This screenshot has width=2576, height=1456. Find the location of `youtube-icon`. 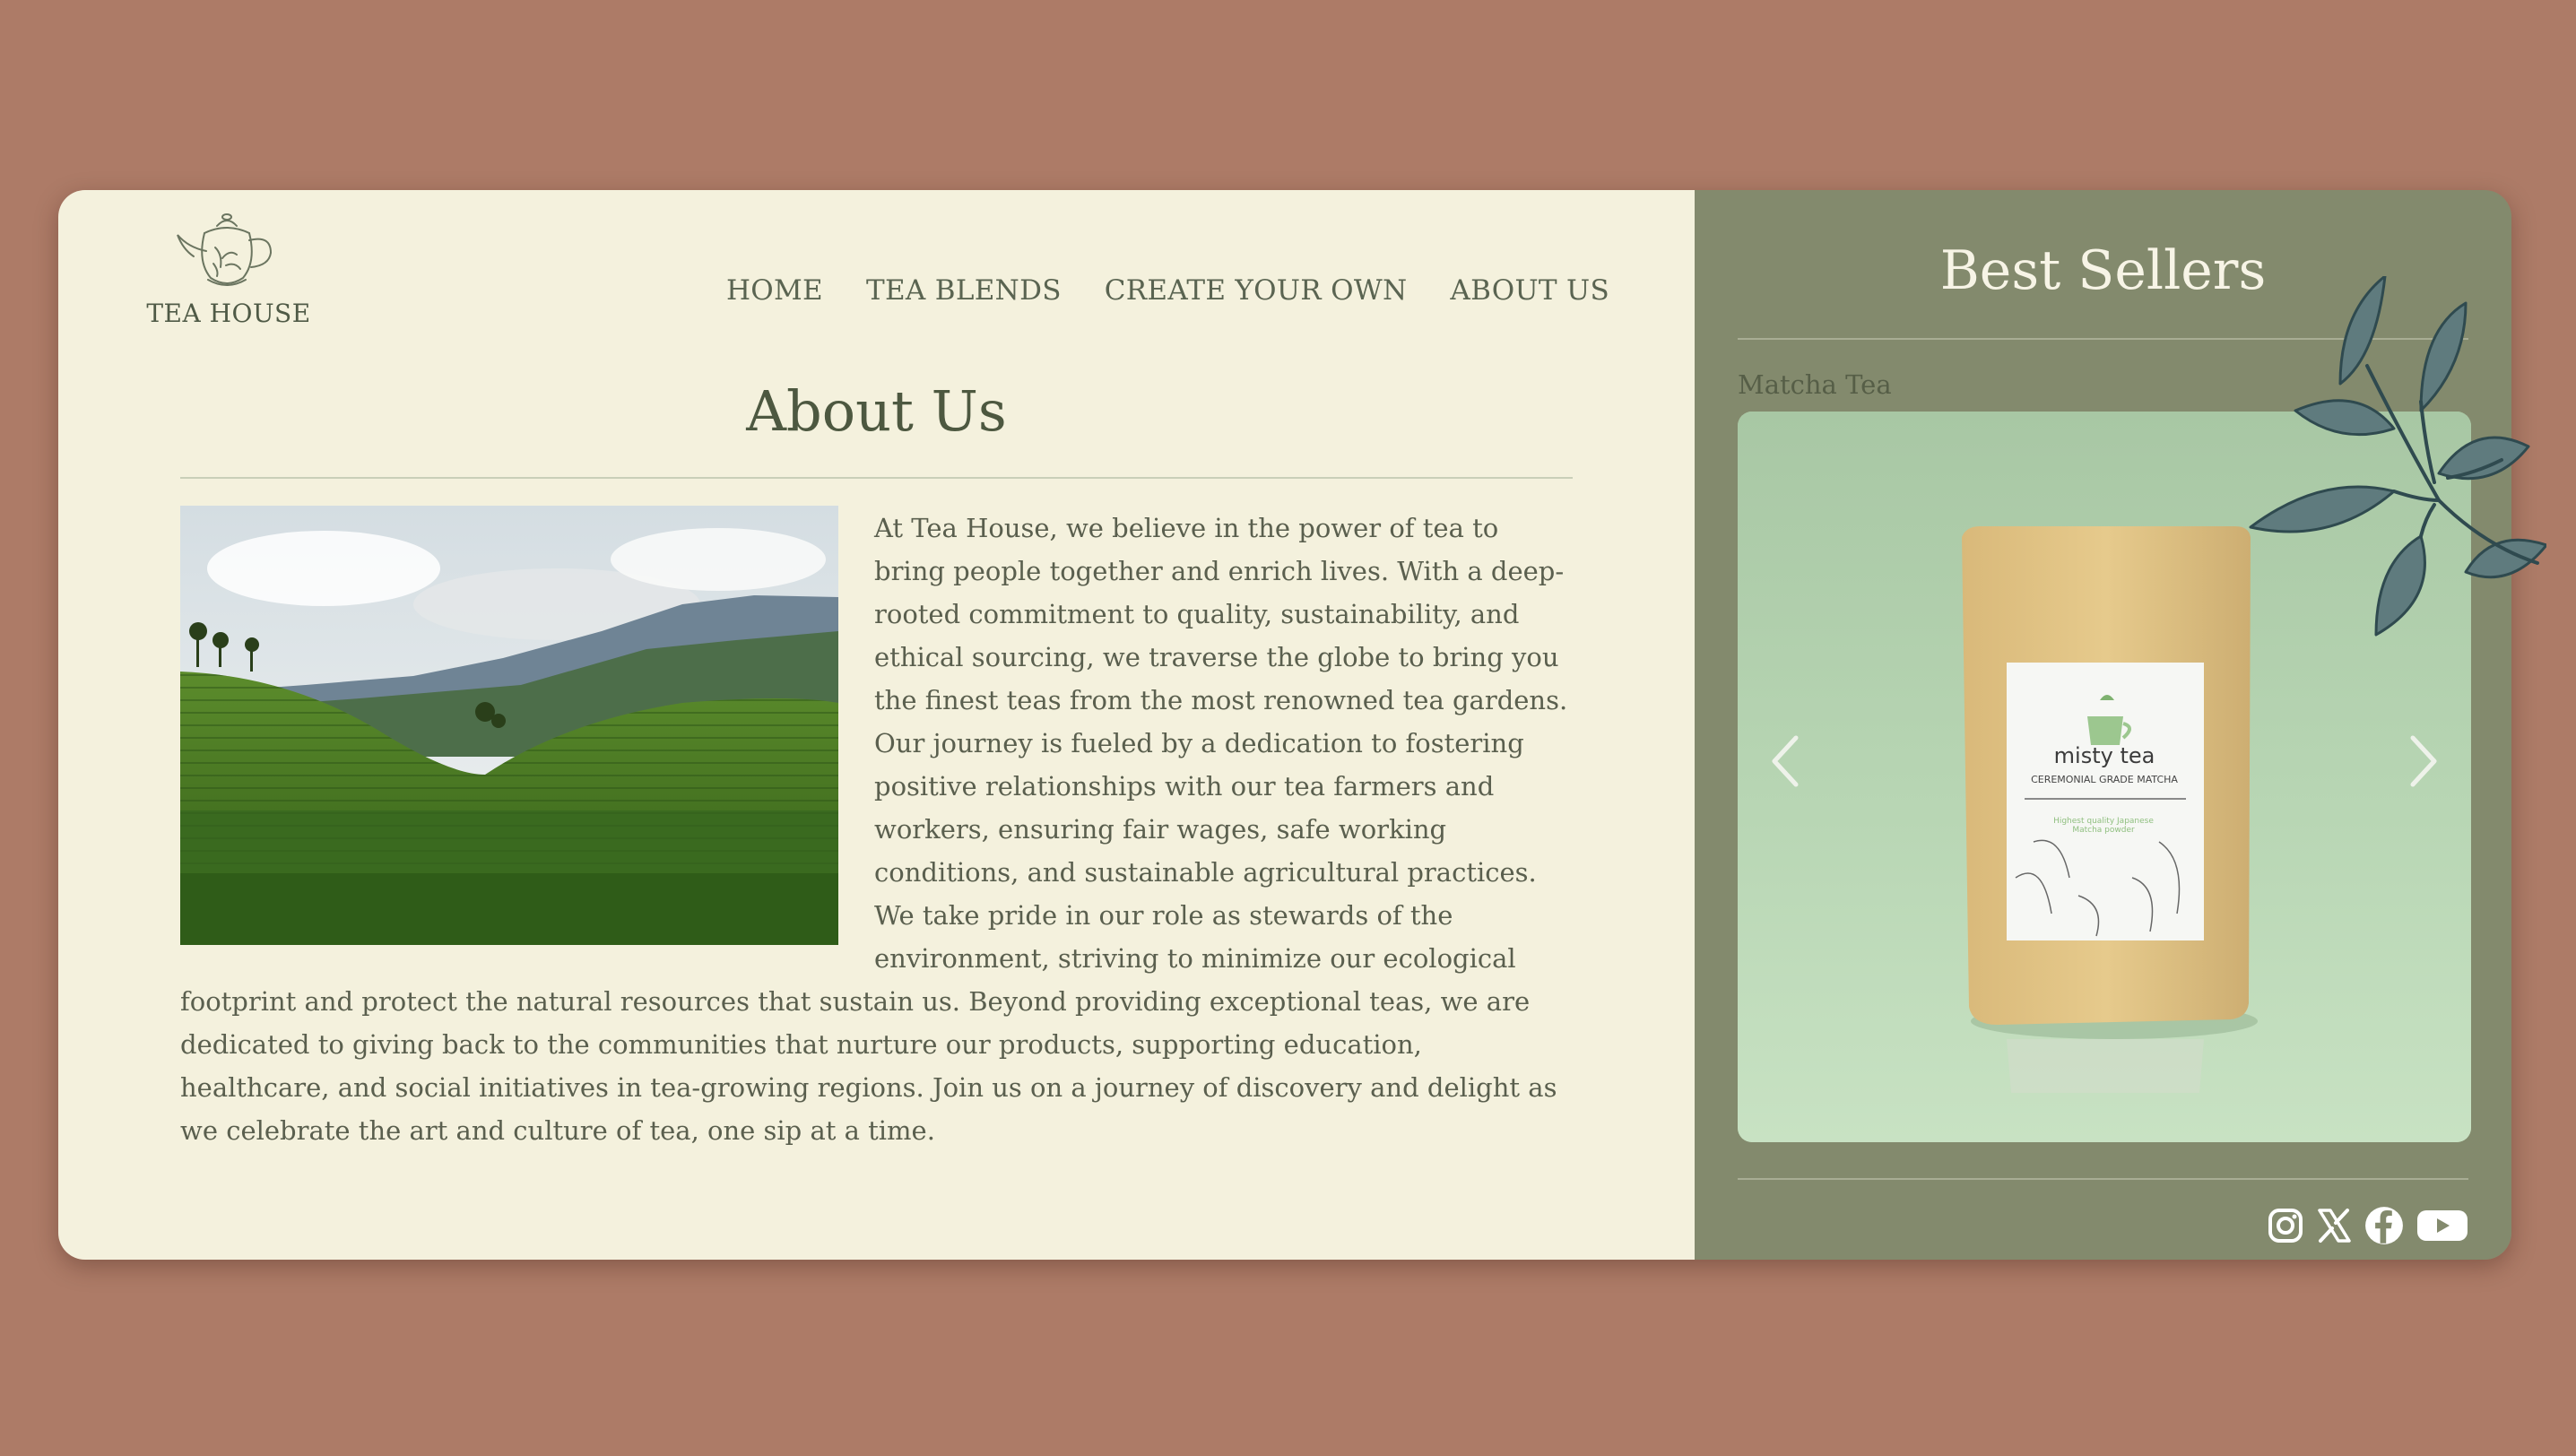

youtube-icon is located at coordinates (2442, 1225).